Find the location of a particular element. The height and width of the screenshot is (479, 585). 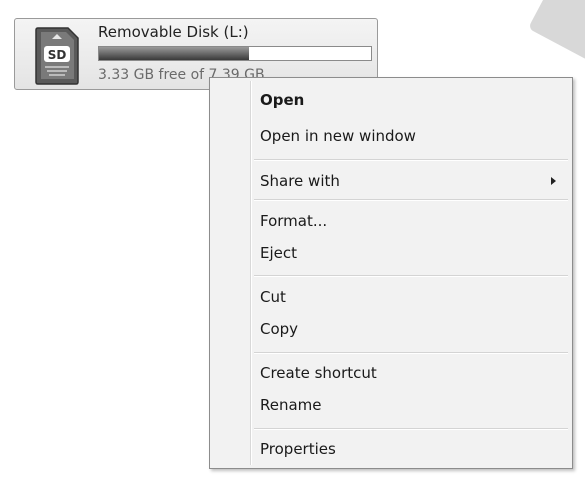

menu-item-properties: Properties is located at coordinates (413, 449).